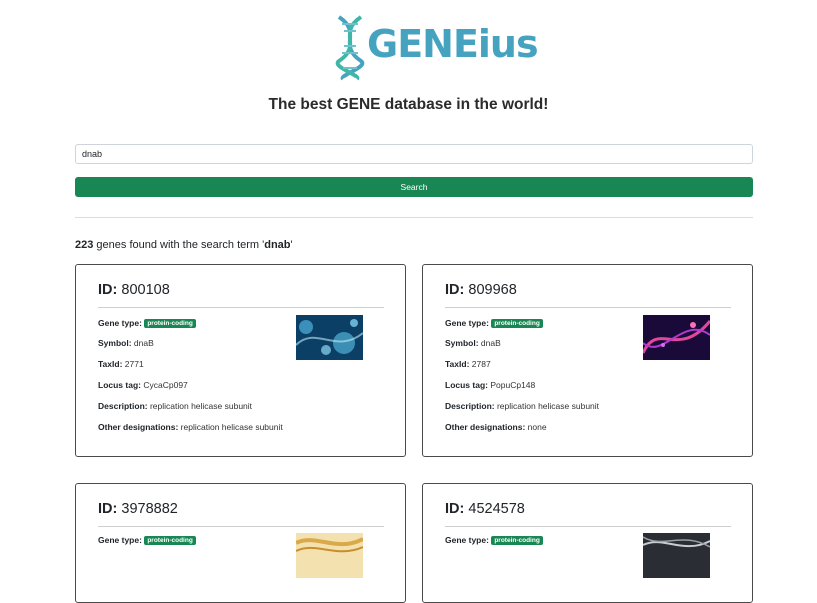  Describe the element at coordinates (329, 337) in the screenshot. I see `blue-cell-image` at that location.